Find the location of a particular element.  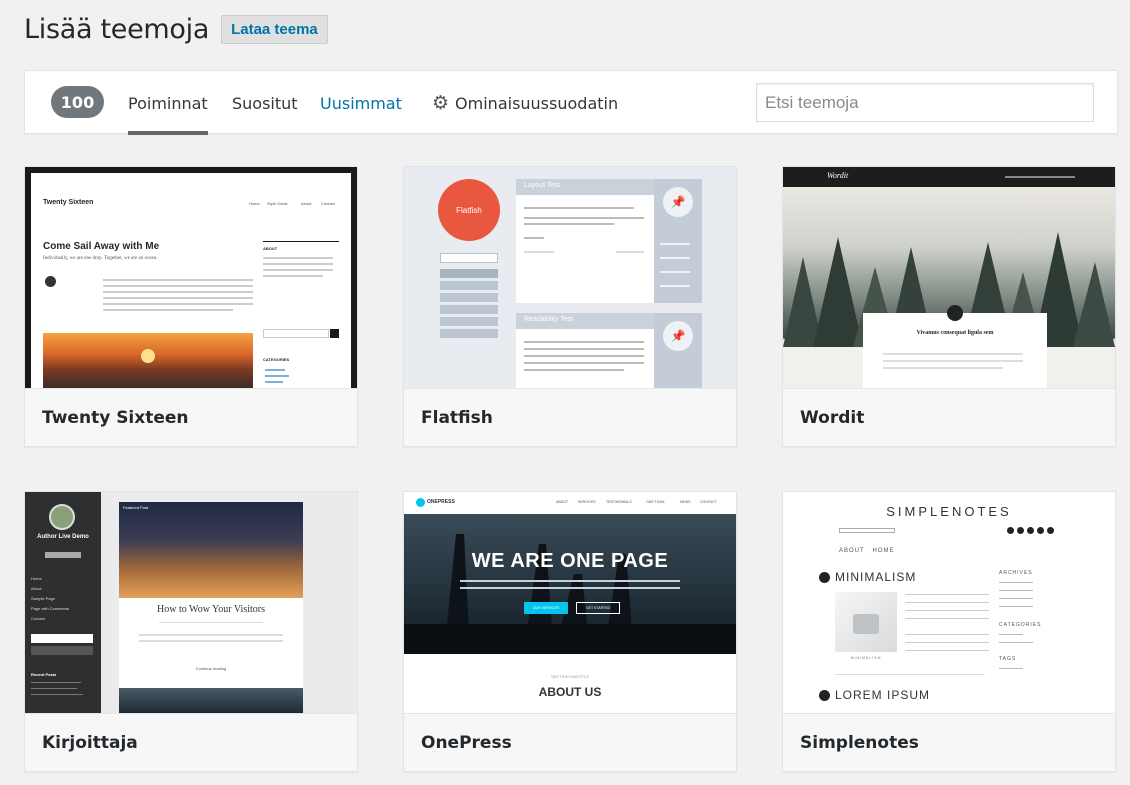

post-date-icon is located at coordinates (824, 695).